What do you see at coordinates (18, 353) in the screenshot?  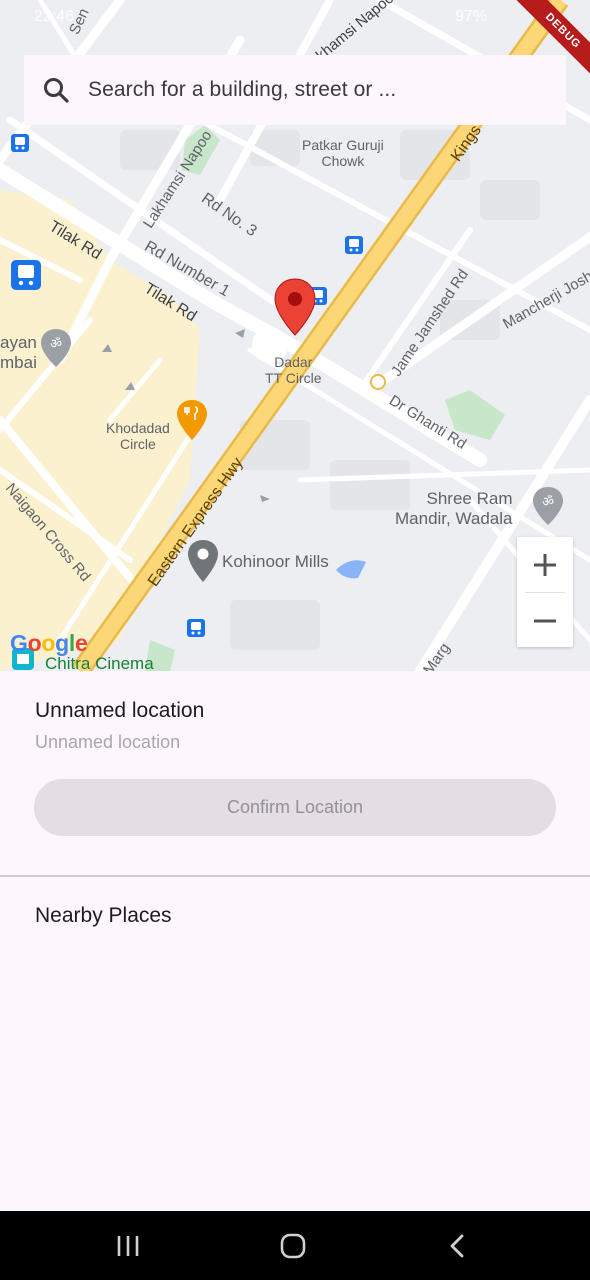 I see `place-label: ayan mbai` at bounding box center [18, 353].